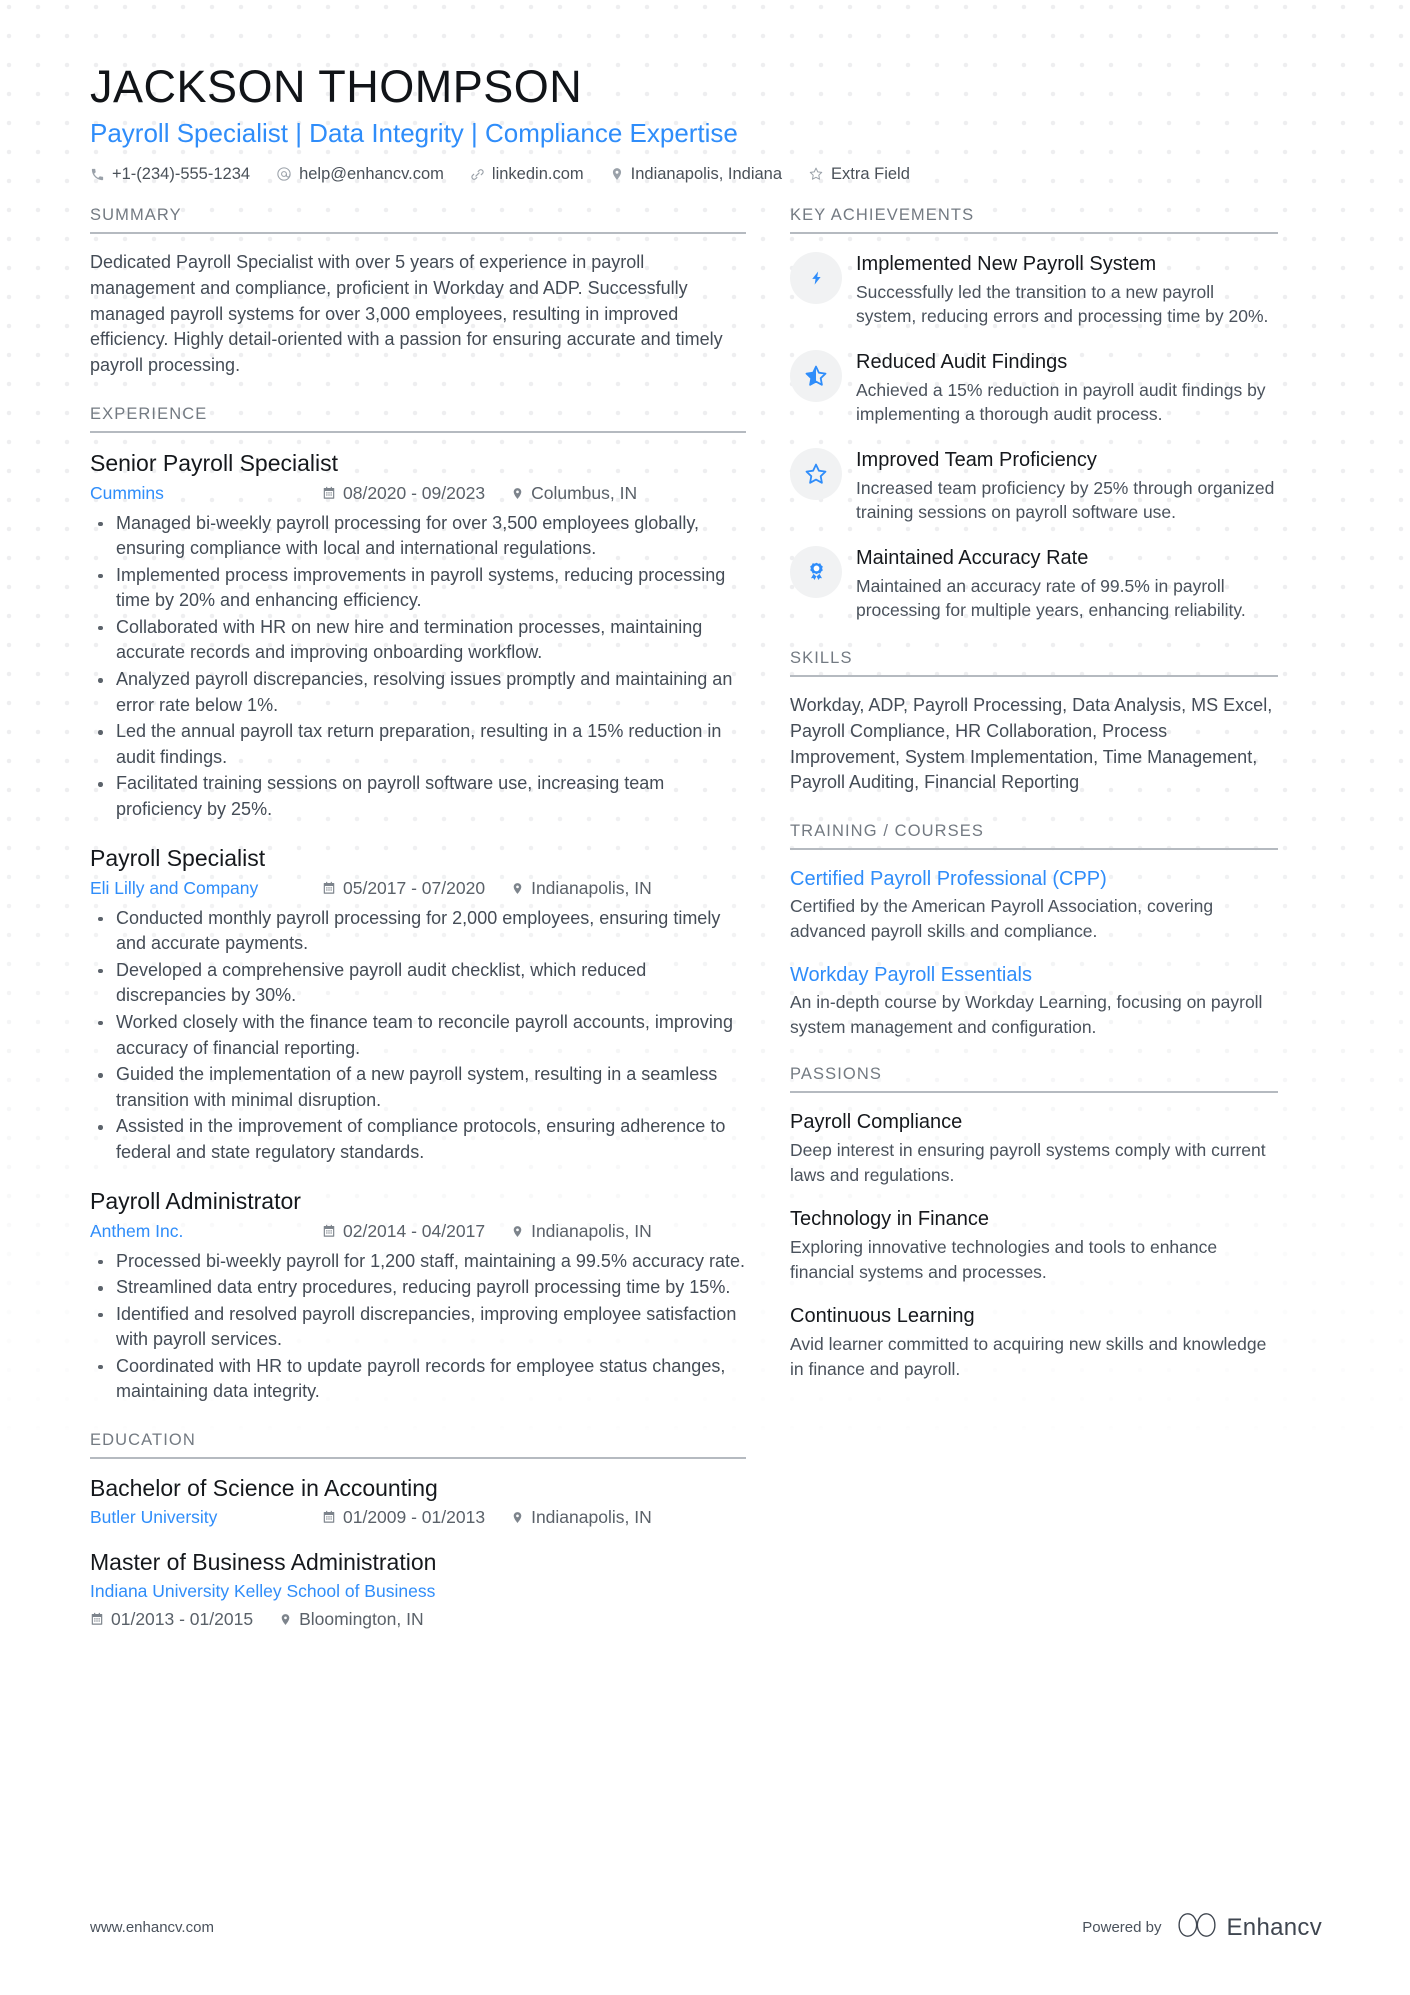 Image resolution: width=1410 pixels, height=1995 pixels. What do you see at coordinates (882, 1316) in the screenshot?
I see `passion-name: Continuous Learning` at bounding box center [882, 1316].